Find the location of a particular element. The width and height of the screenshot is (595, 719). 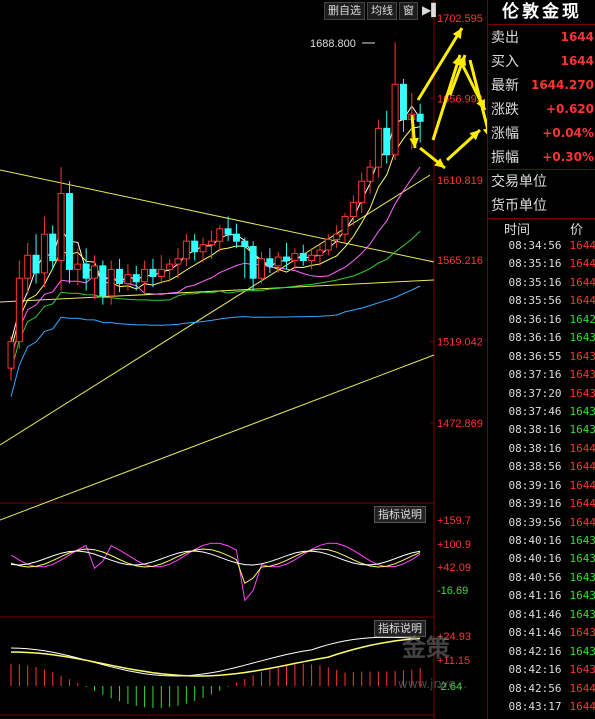

tick-time: 08:39:56 is located at coordinates (535, 522).